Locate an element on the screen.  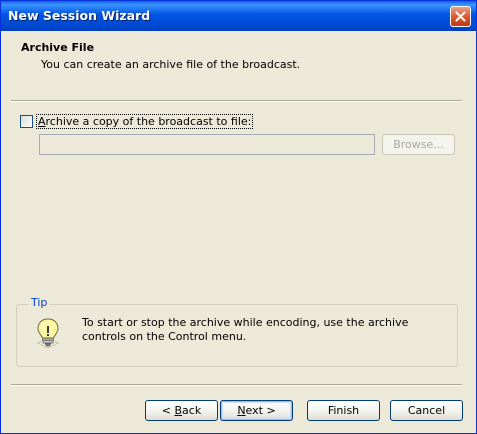
window-title: New Session Wizard is located at coordinates (79, 15).